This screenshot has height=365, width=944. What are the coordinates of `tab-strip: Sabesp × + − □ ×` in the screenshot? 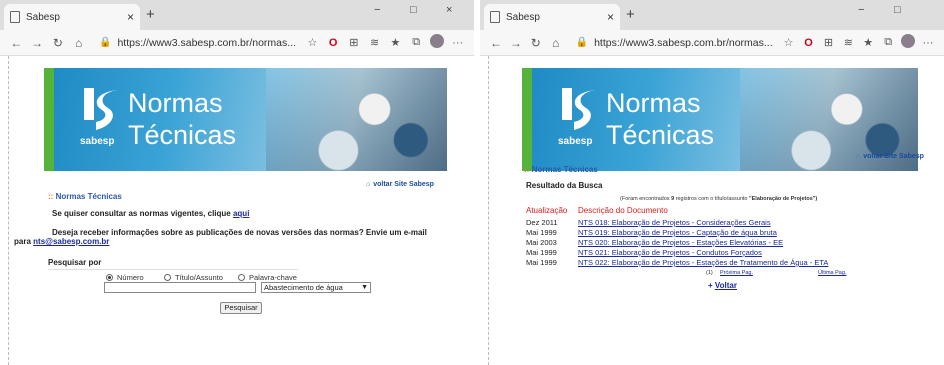 It's located at (237, 15).